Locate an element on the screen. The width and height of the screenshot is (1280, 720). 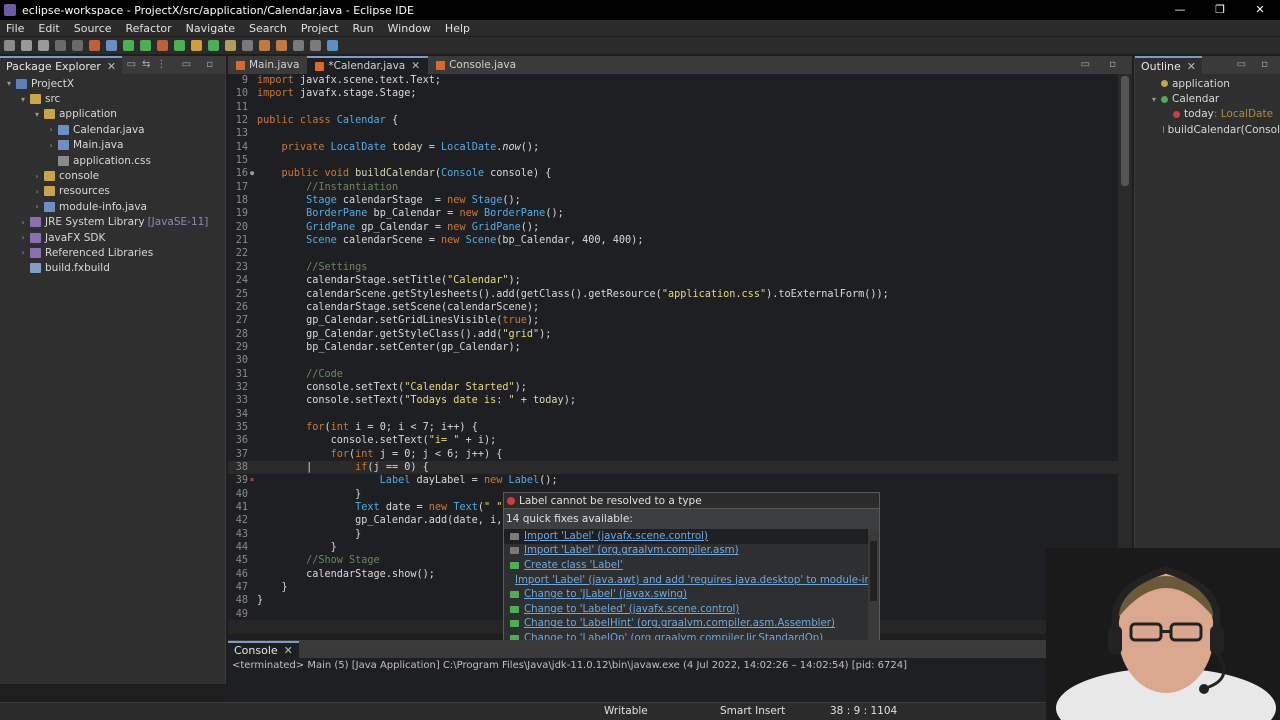
search-icon is located at coordinates (247, 45).